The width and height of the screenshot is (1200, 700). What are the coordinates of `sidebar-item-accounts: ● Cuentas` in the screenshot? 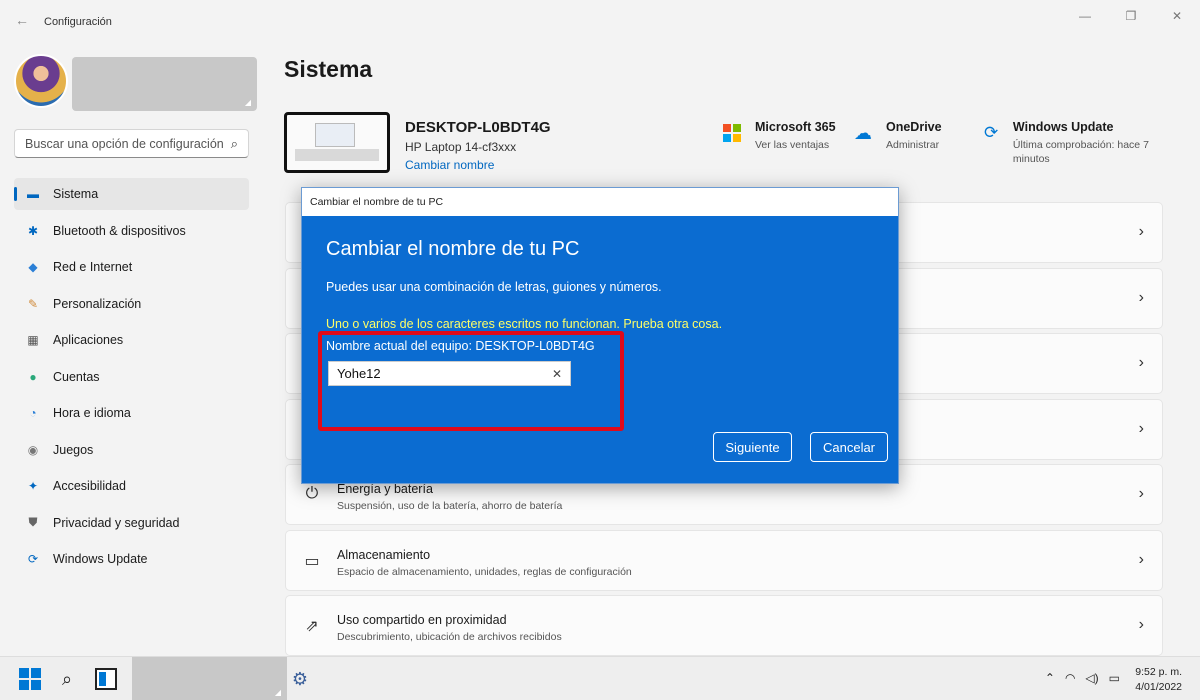 It's located at (131, 377).